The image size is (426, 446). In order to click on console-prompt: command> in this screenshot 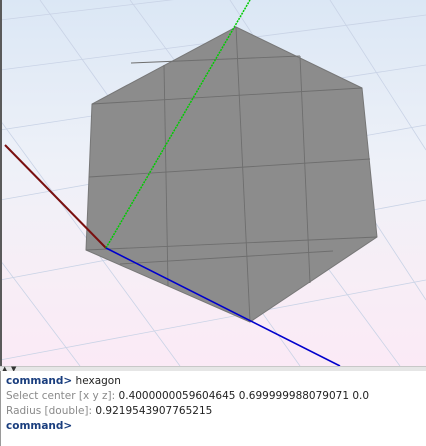, I will do `click(39, 381)`.